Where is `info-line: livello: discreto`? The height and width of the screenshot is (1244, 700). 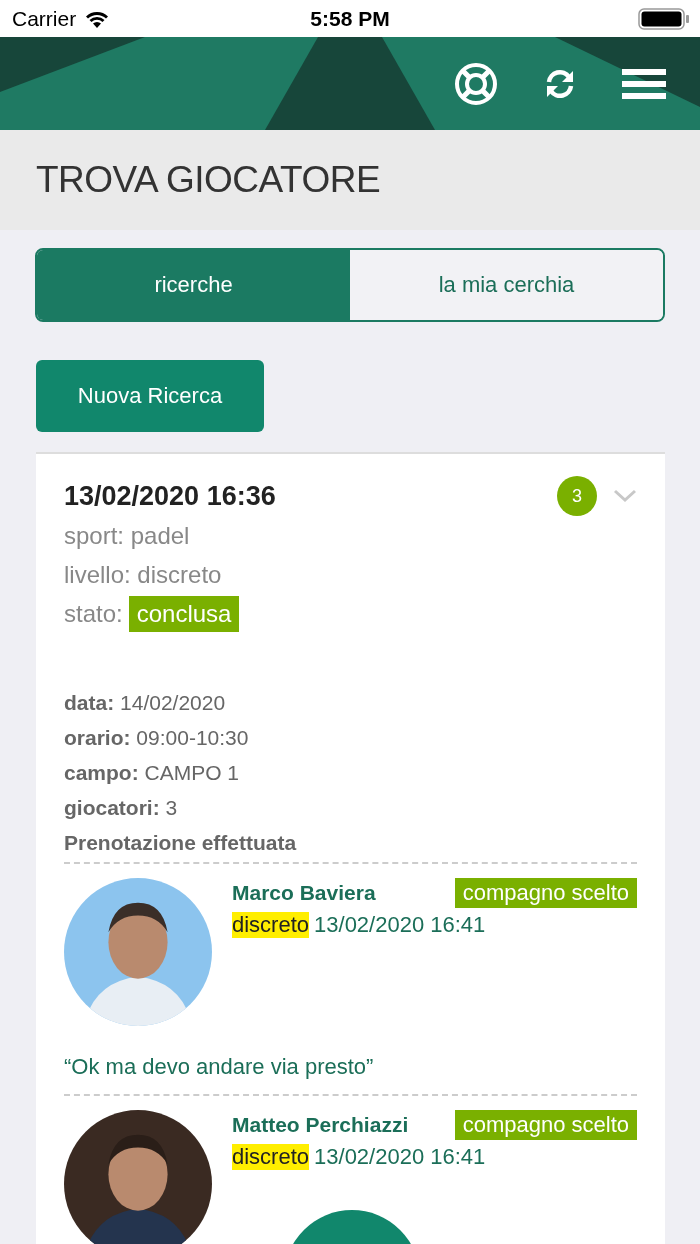
info-line: livello: discreto is located at coordinates (143, 575).